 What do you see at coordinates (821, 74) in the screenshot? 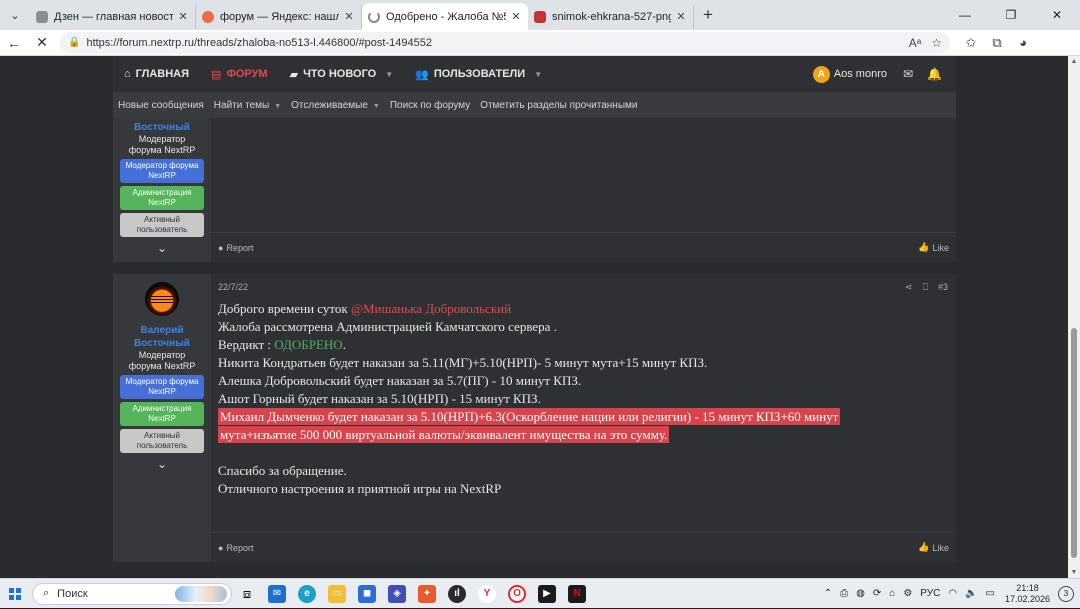
I see `user-avatar: A` at bounding box center [821, 74].